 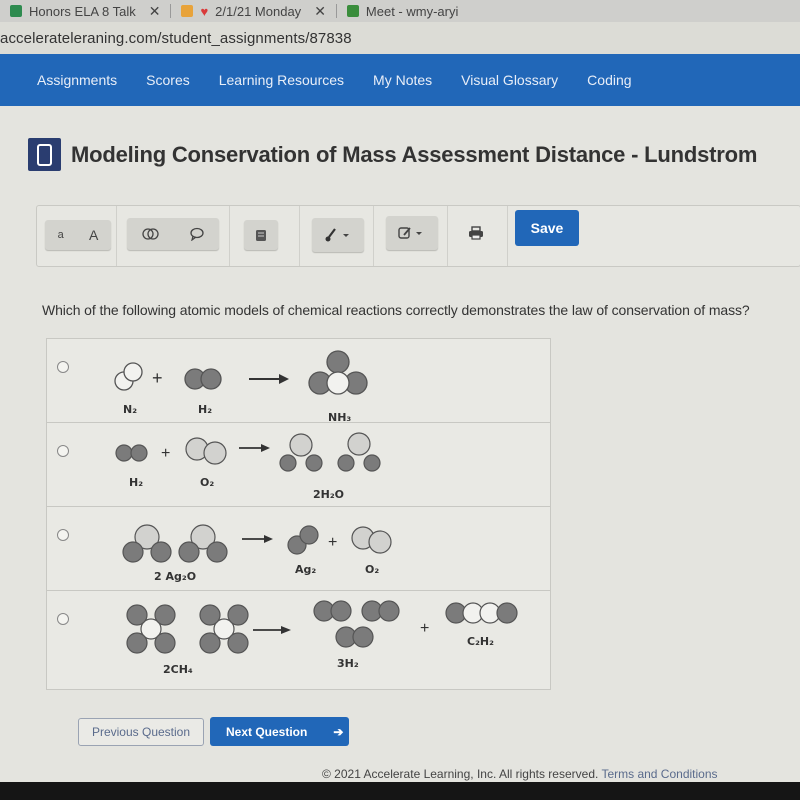 I want to click on nav-my-notes: My Notes, so click(x=402, y=80).